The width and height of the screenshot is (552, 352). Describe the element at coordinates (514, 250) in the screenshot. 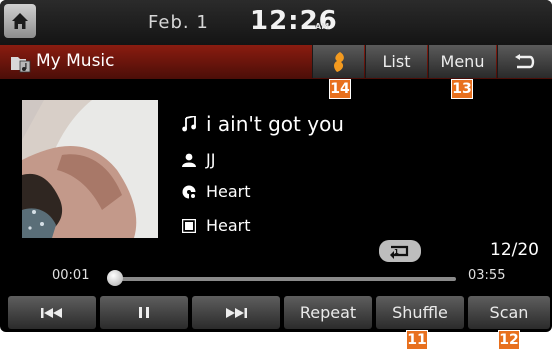

I see `track-position: 12/20` at that location.